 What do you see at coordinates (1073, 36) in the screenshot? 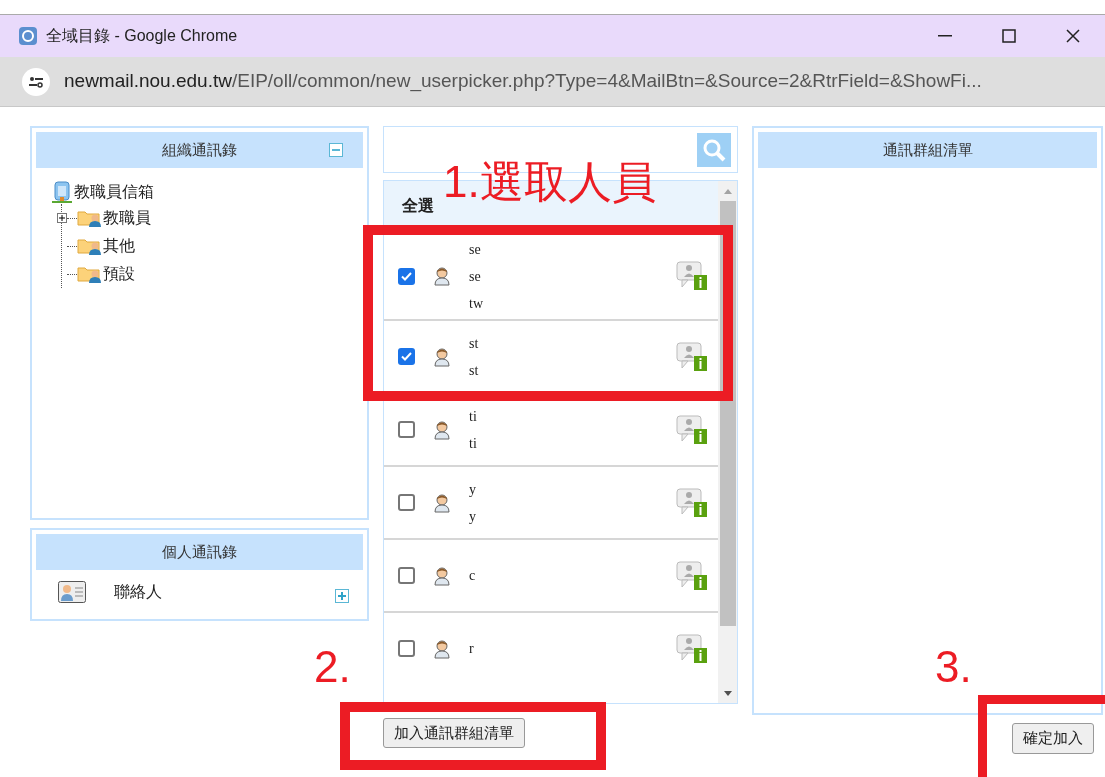
I see `close-icon` at bounding box center [1073, 36].